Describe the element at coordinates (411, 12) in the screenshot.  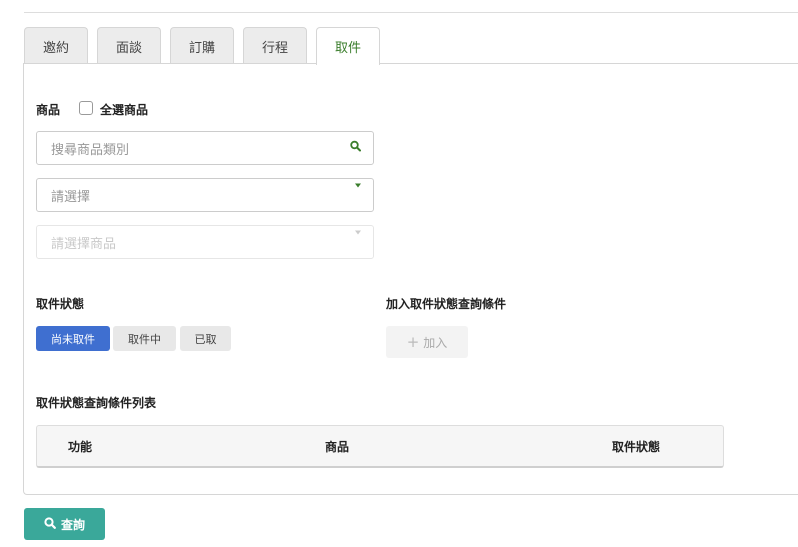
I see `top-divider` at that location.